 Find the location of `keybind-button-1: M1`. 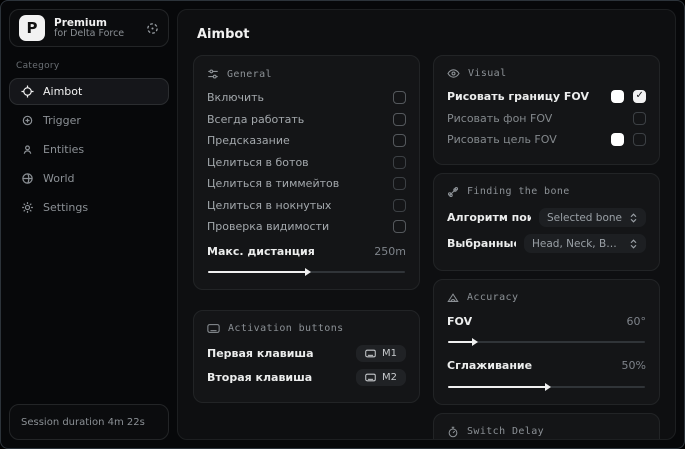

keybind-button-1: M1 is located at coordinates (381, 353).